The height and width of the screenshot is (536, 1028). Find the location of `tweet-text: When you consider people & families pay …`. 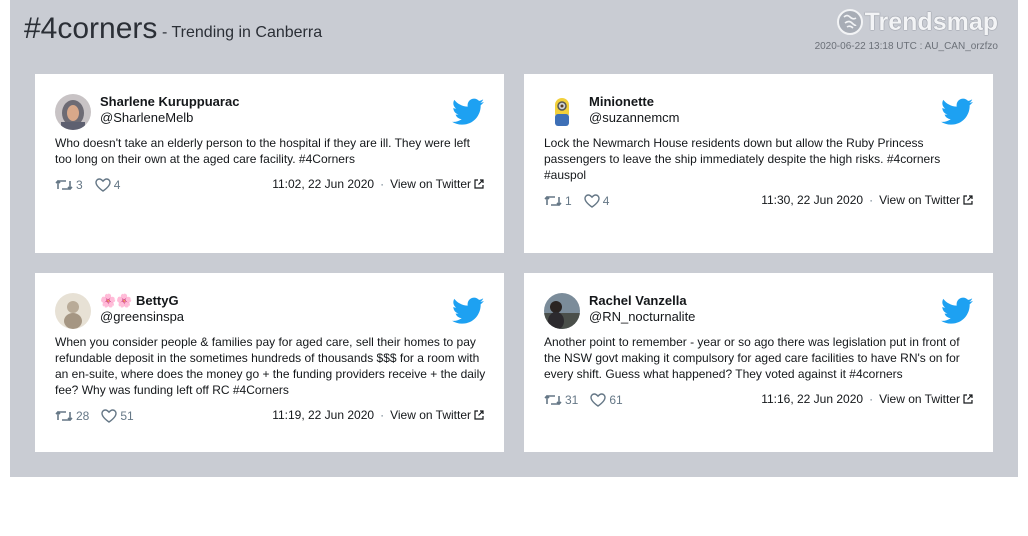

tweet-text: When you consider people & families pay … is located at coordinates (270, 366).